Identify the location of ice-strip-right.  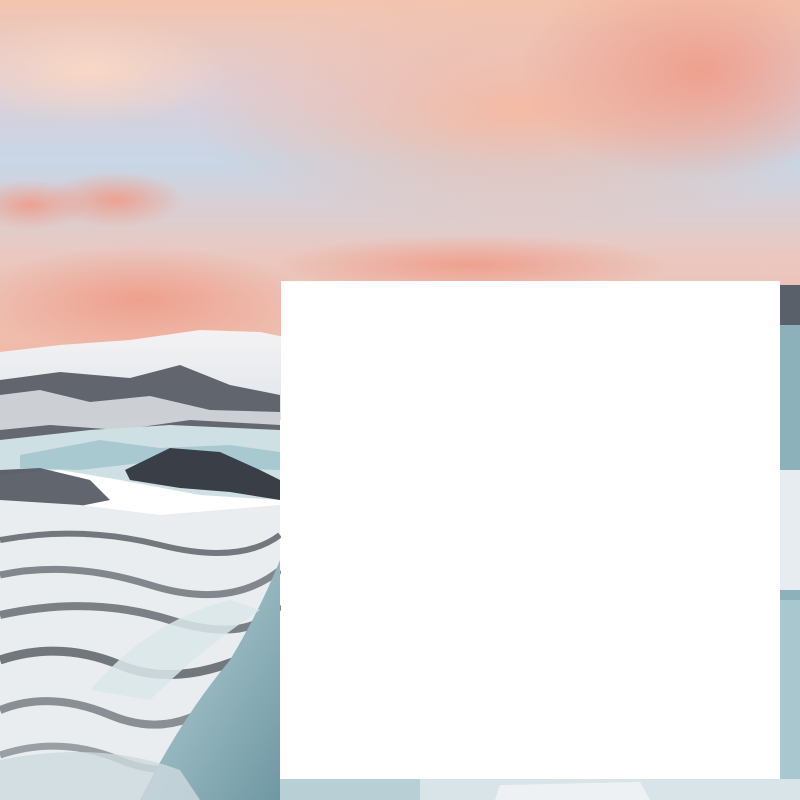
(790, 700).